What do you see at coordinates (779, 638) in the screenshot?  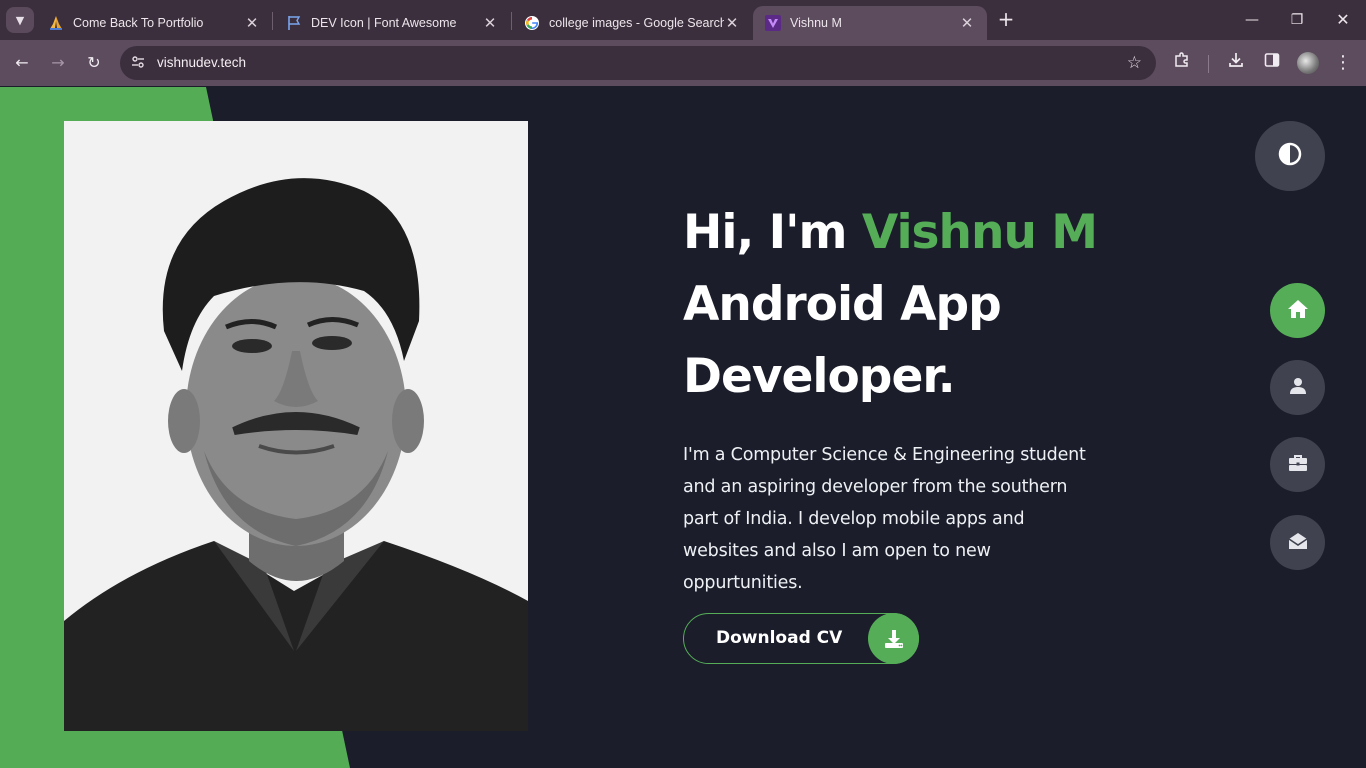 I see `download-cv-label: Download CV` at bounding box center [779, 638].